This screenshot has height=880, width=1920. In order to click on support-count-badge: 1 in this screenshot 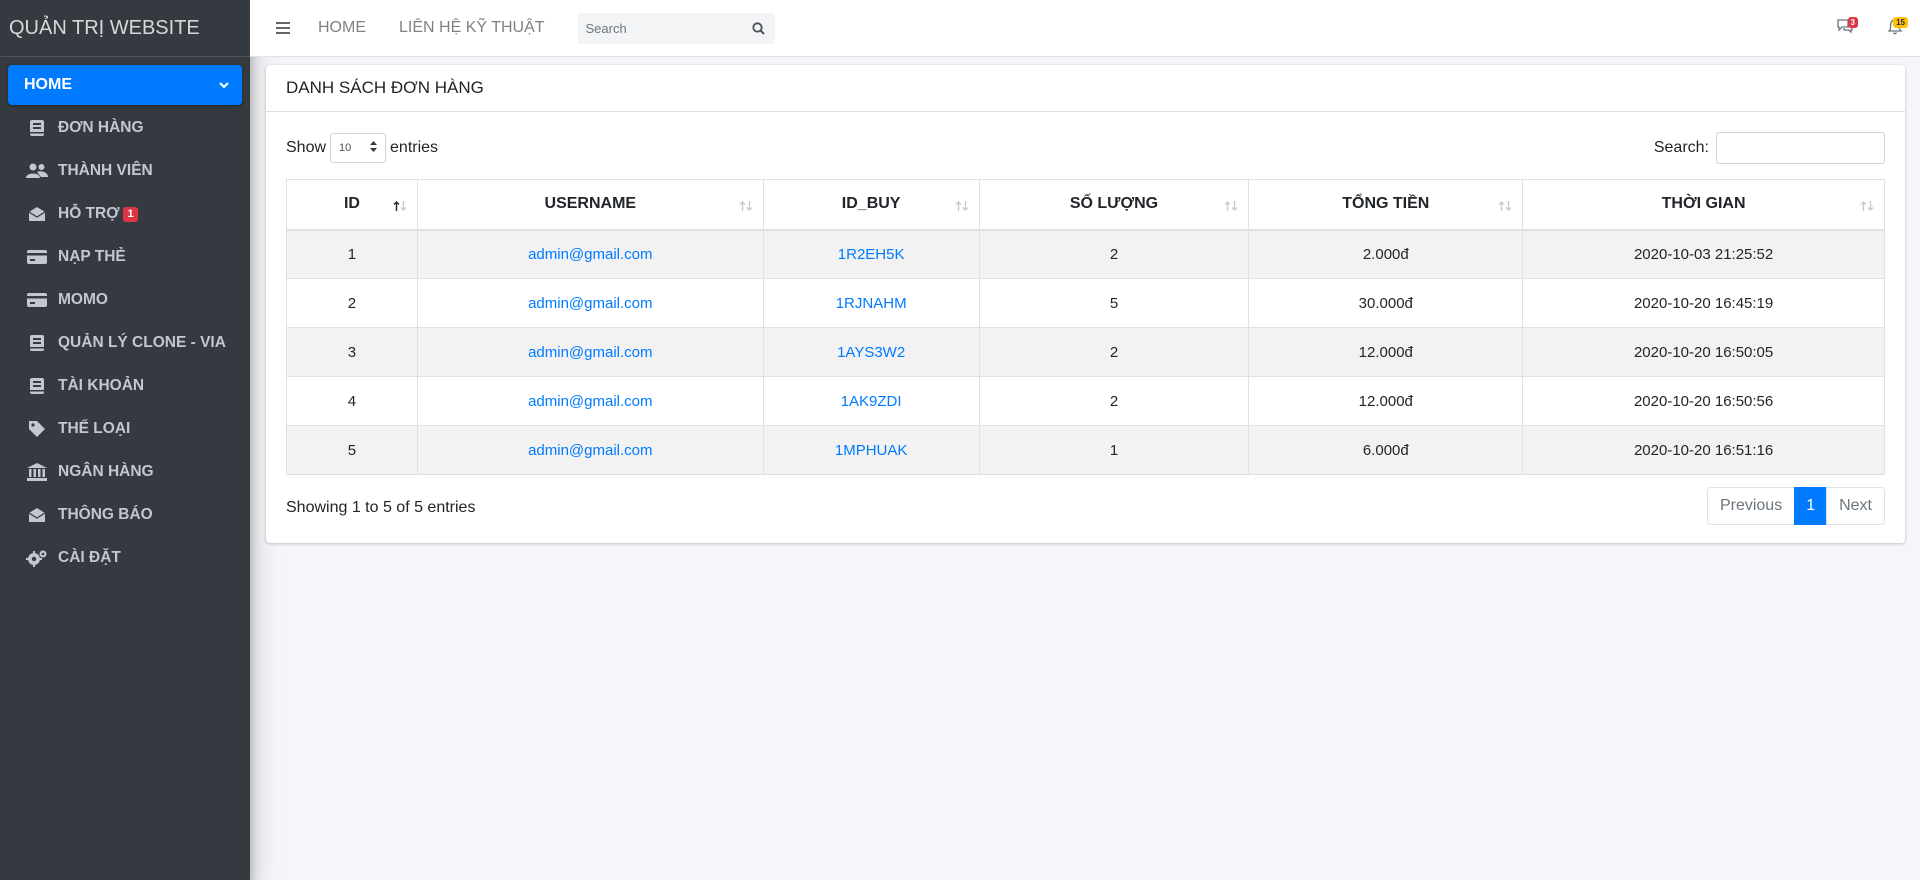, I will do `click(130, 214)`.